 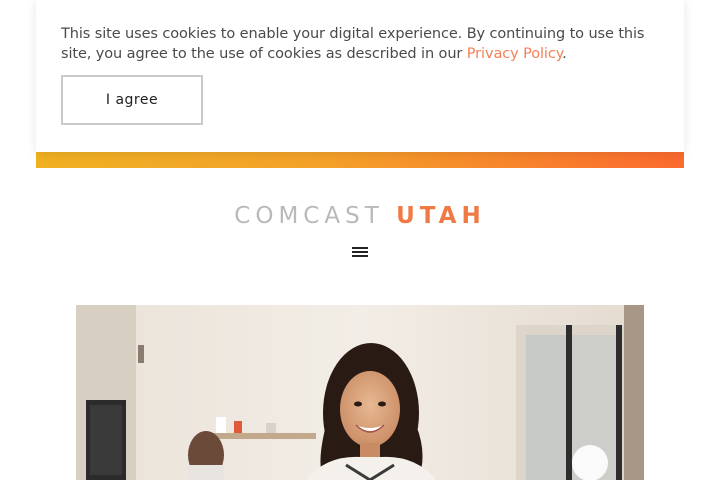 What do you see at coordinates (514, 54) in the screenshot?
I see `privacy-policy-link: Privacy Policy` at bounding box center [514, 54].